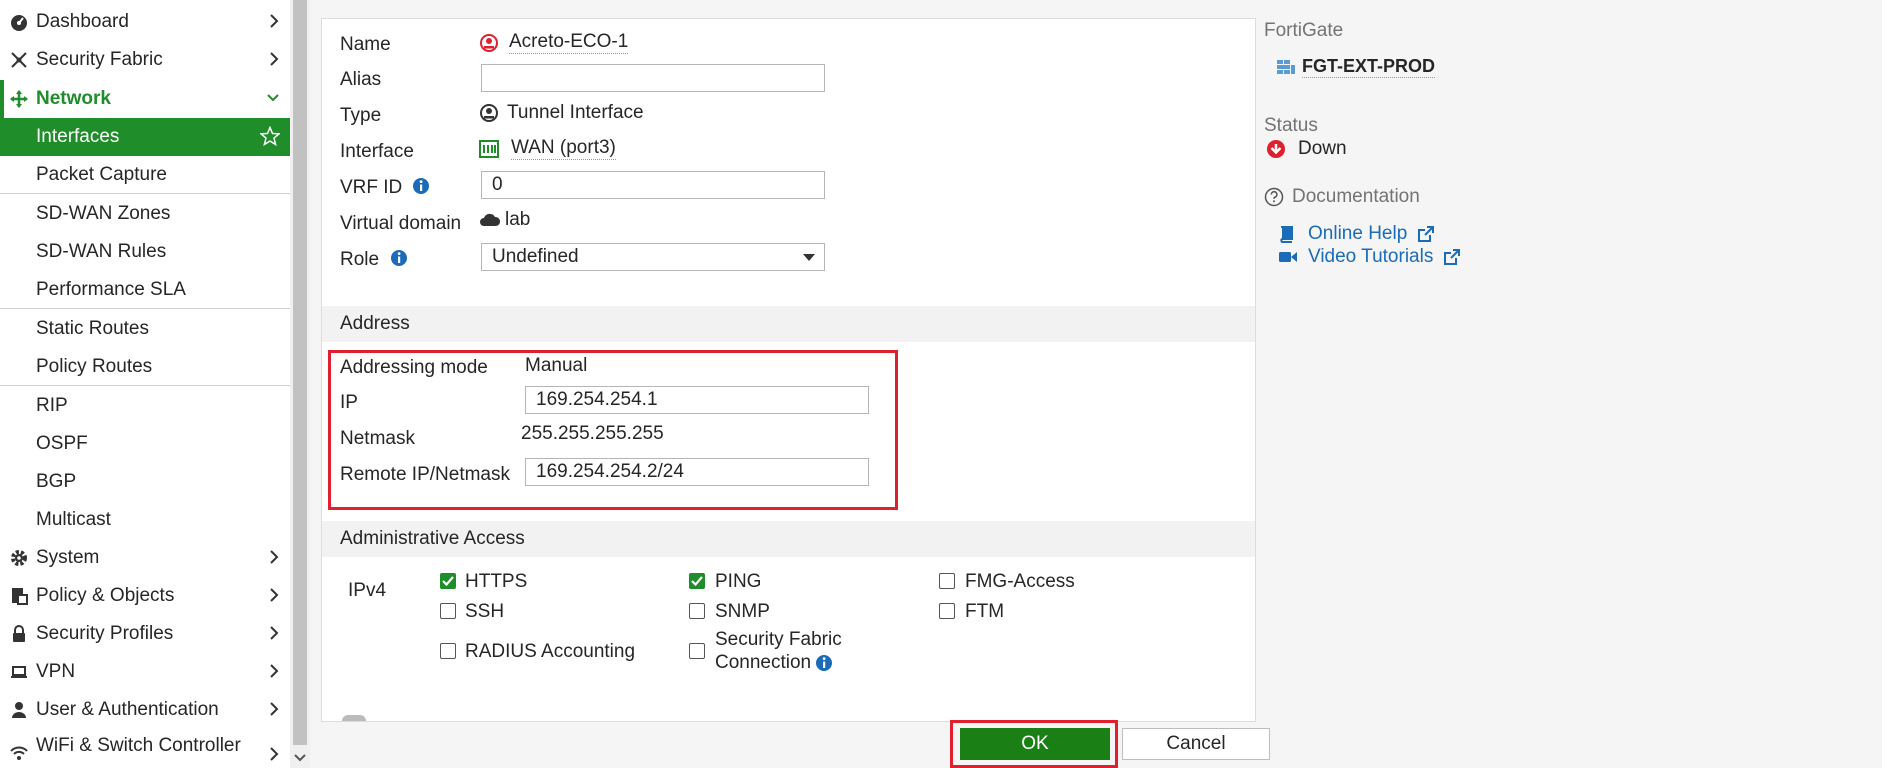 The height and width of the screenshot is (768, 1882). What do you see at coordinates (145, 520) in the screenshot?
I see `sidebar-item-multicast: Multicast` at bounding box center [145, 520].